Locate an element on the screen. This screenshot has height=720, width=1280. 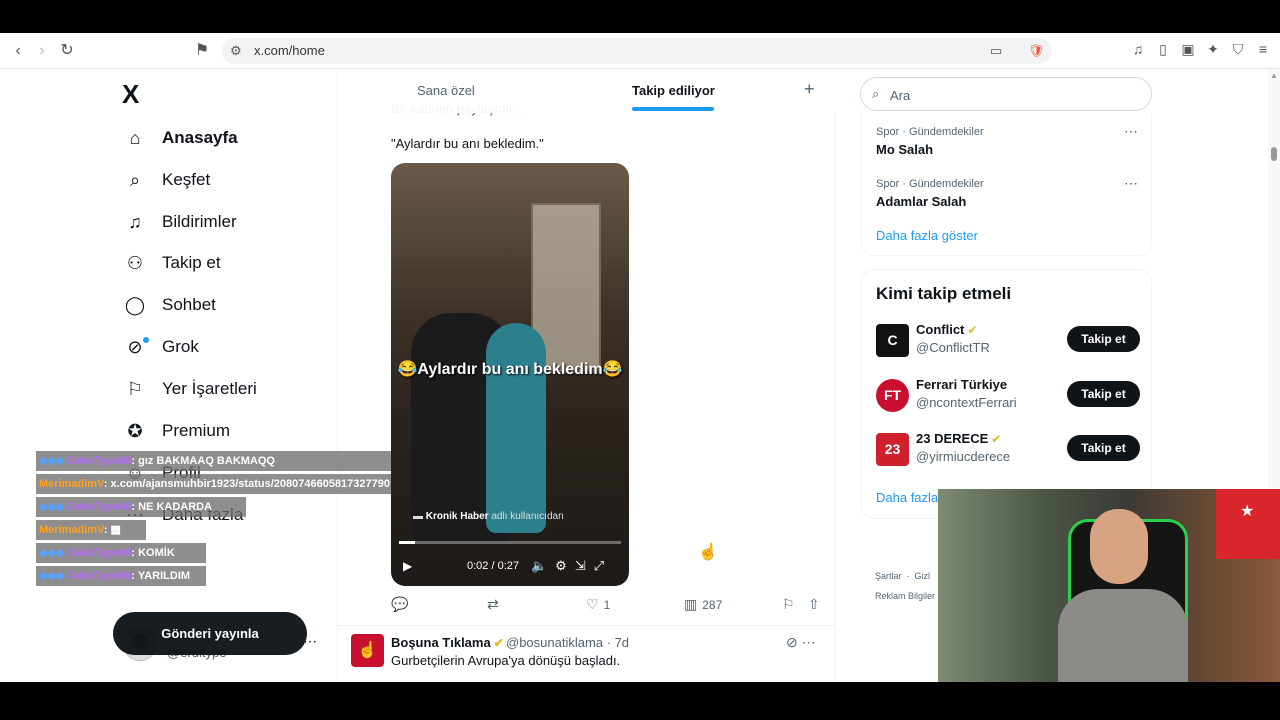
nav-bookmarks: ⚐ Yer İşaretleri is located at coordinates (190, 389).